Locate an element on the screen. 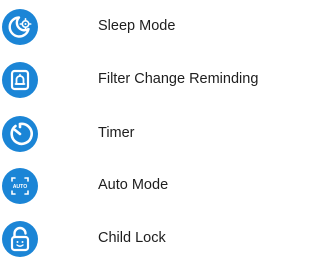 This screenshot has width=320, height=269. feature-item-child-lock: Child Lock is located at coordinates (144, 239).